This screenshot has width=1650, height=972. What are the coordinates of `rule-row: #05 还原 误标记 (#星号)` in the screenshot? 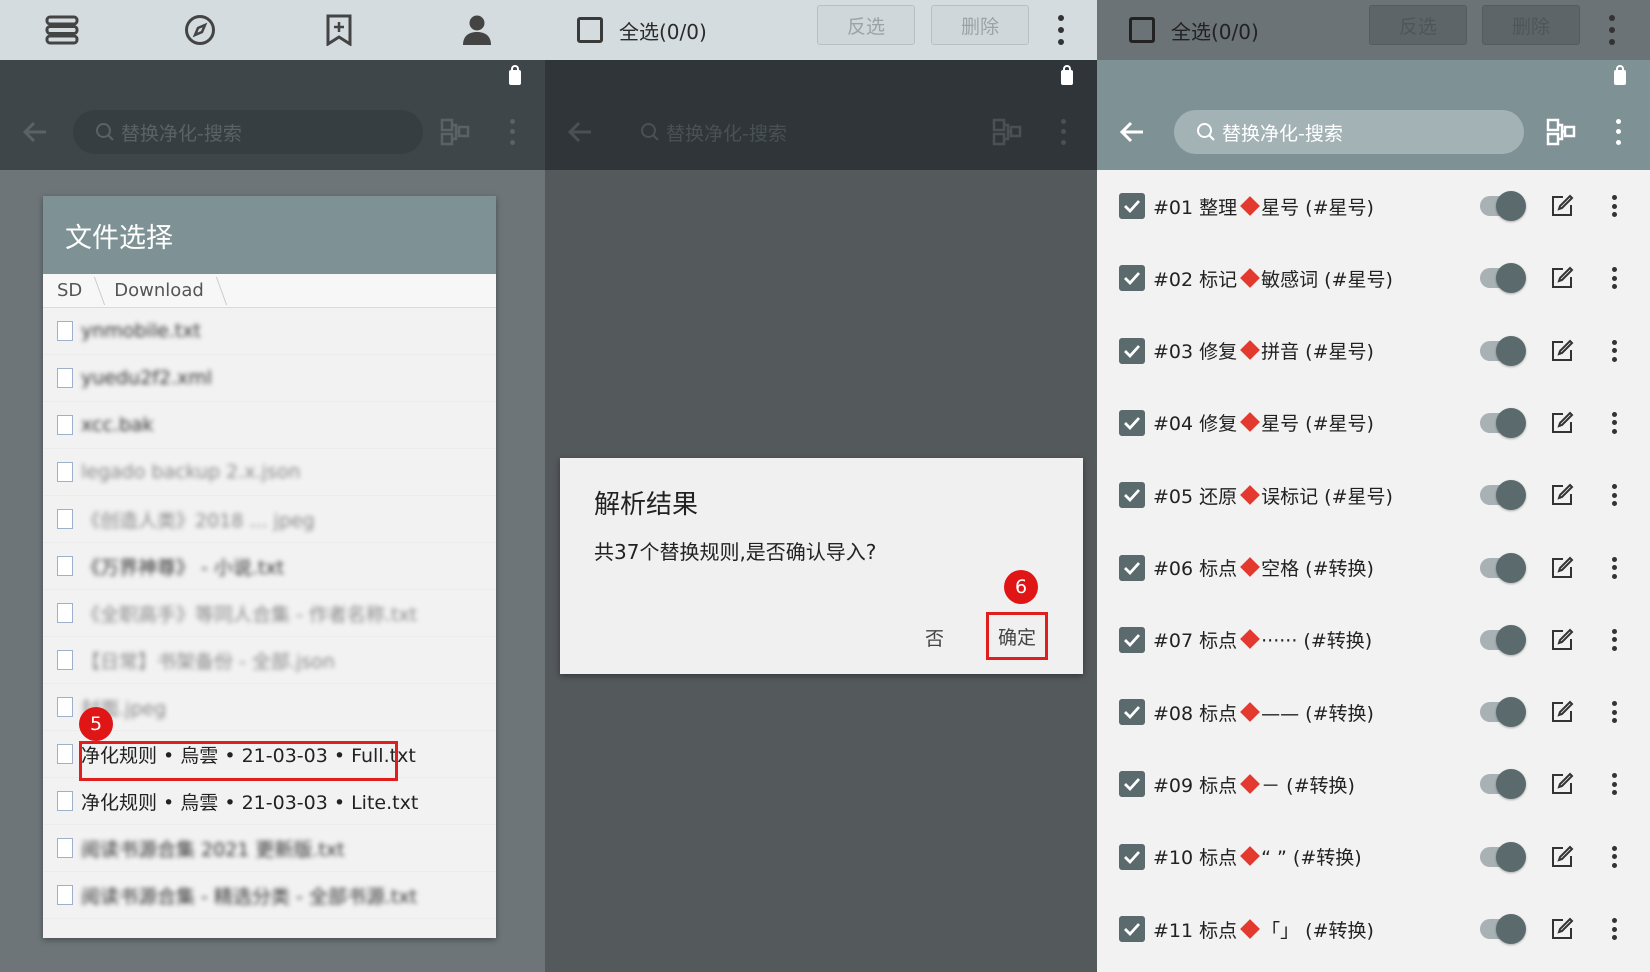 It's located at (1373, 495).